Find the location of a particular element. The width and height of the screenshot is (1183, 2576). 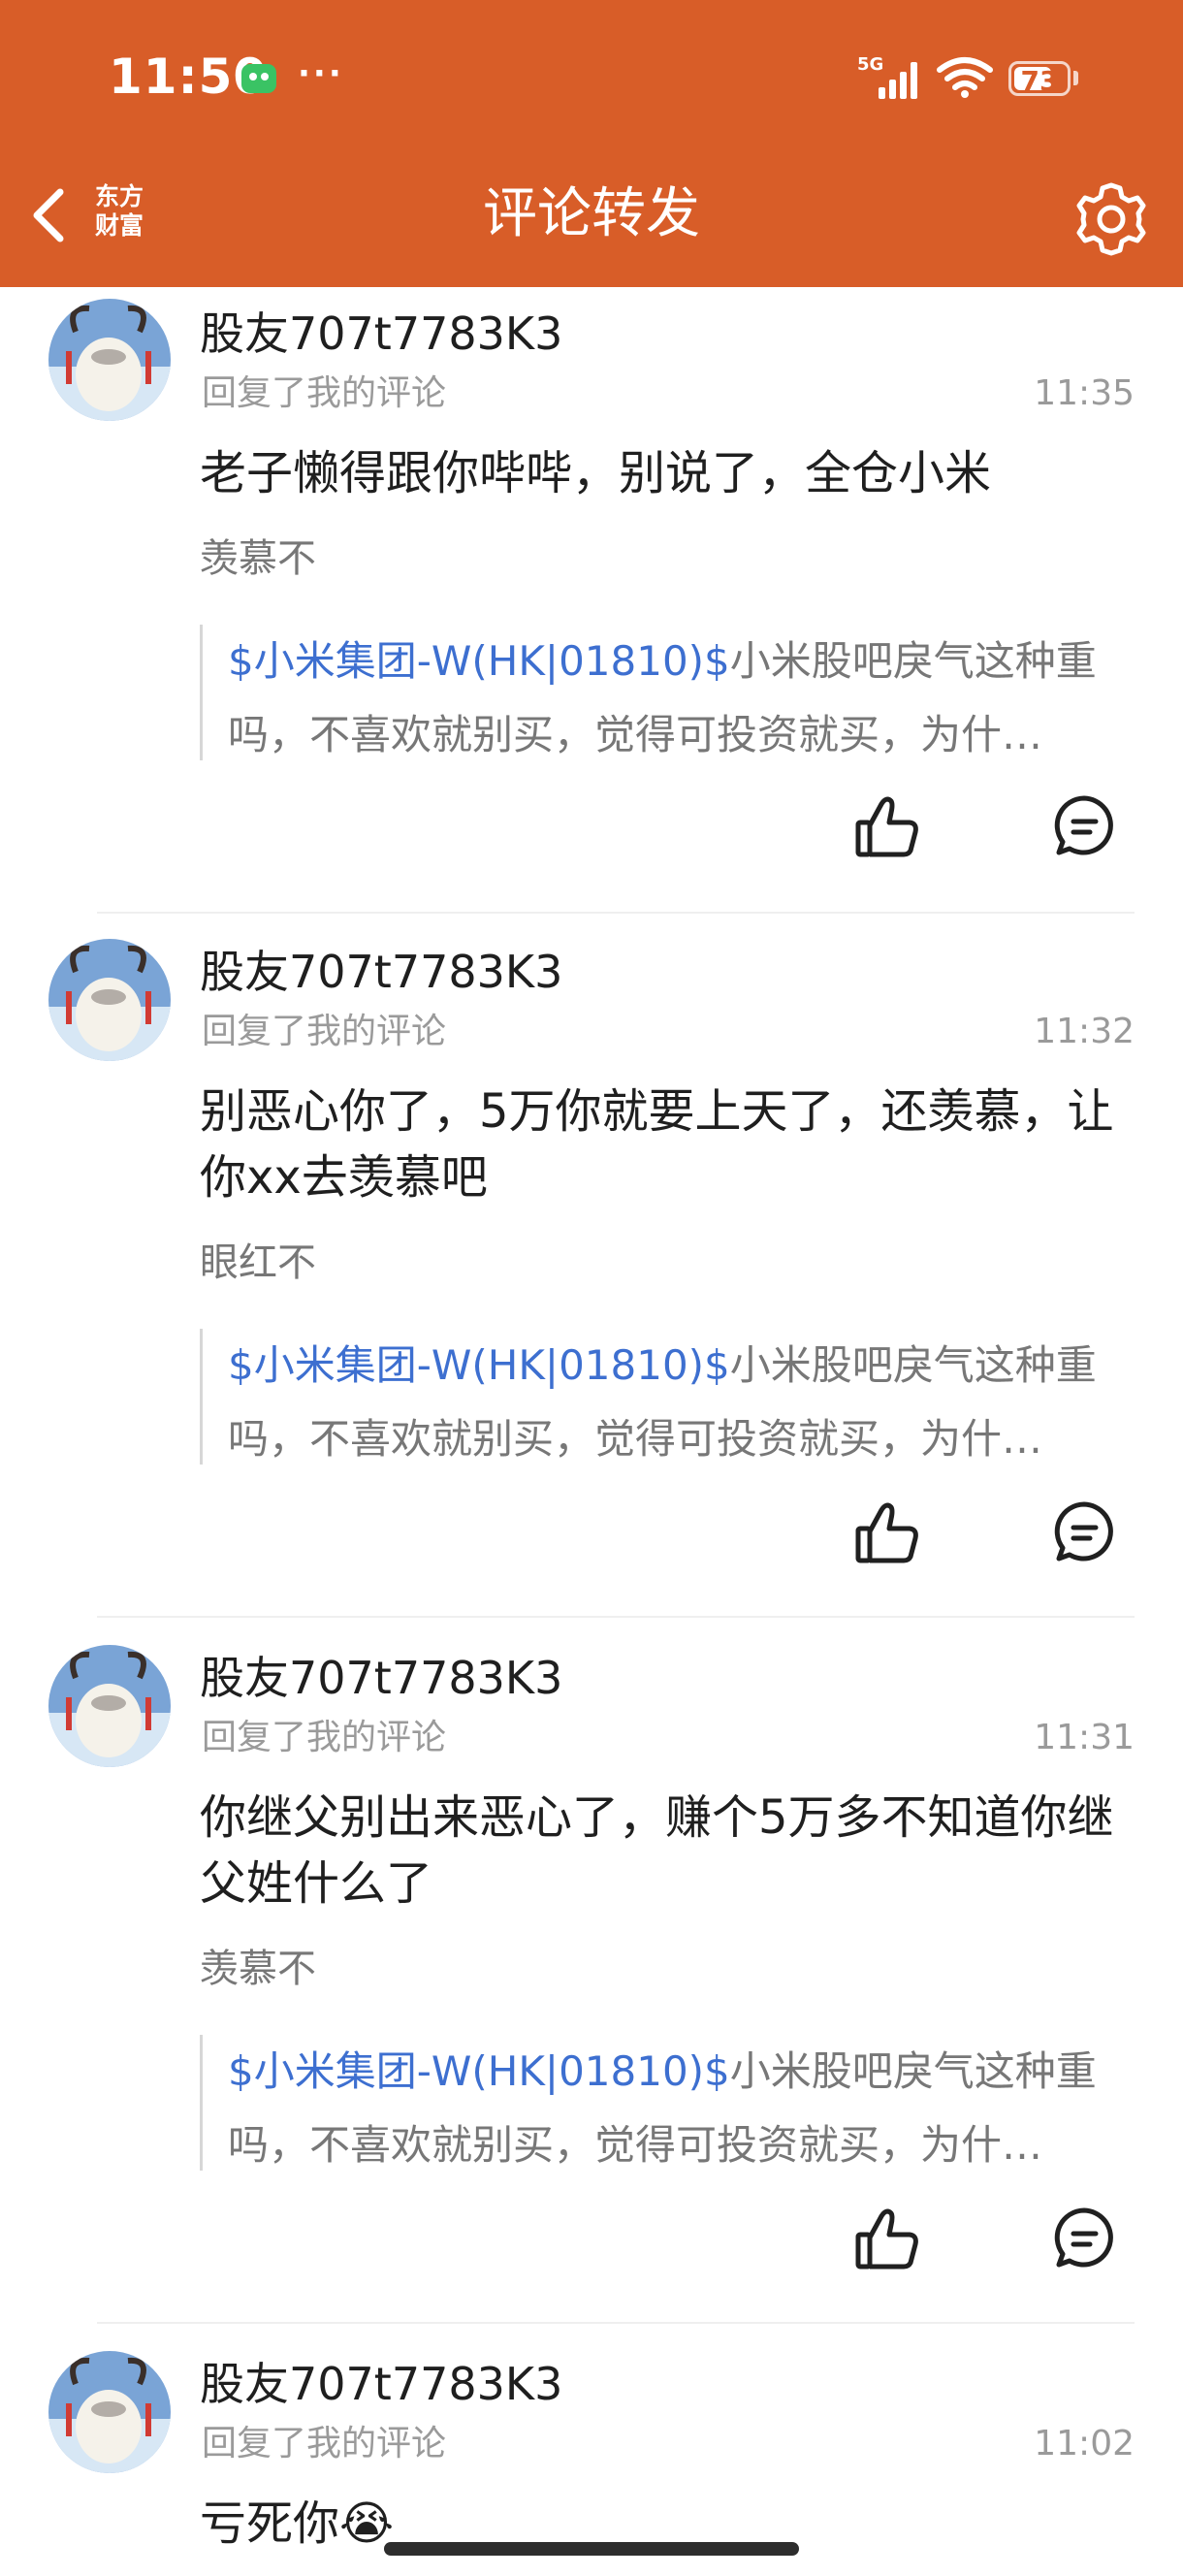

battery-icon: 73 is located at coordinates (1039, 79).